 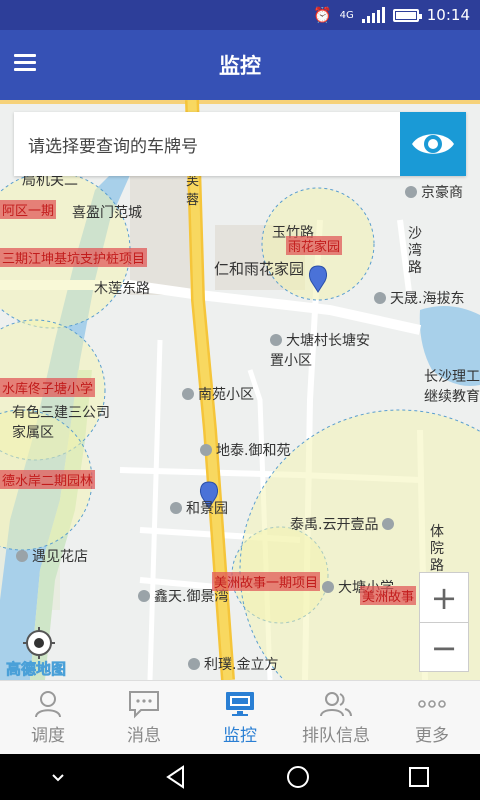 What do you see at coordinates (448, 15) in the screenshot?
I see `clock: 10:14` at bounding box center [448, 15].